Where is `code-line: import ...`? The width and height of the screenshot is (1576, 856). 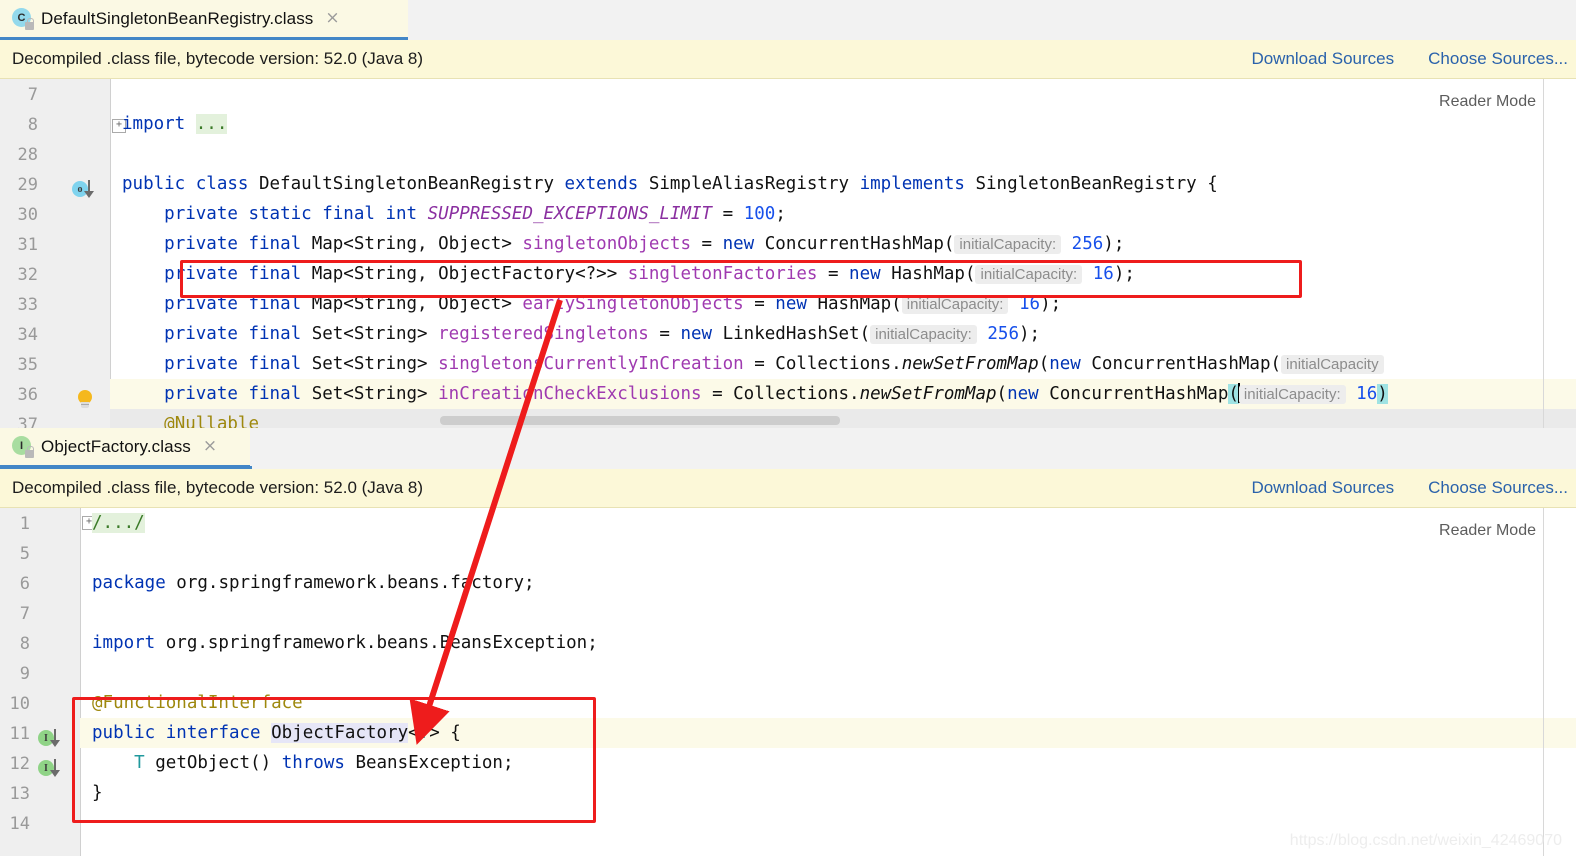 code-line: import ... is located at coordinates (175, 124).